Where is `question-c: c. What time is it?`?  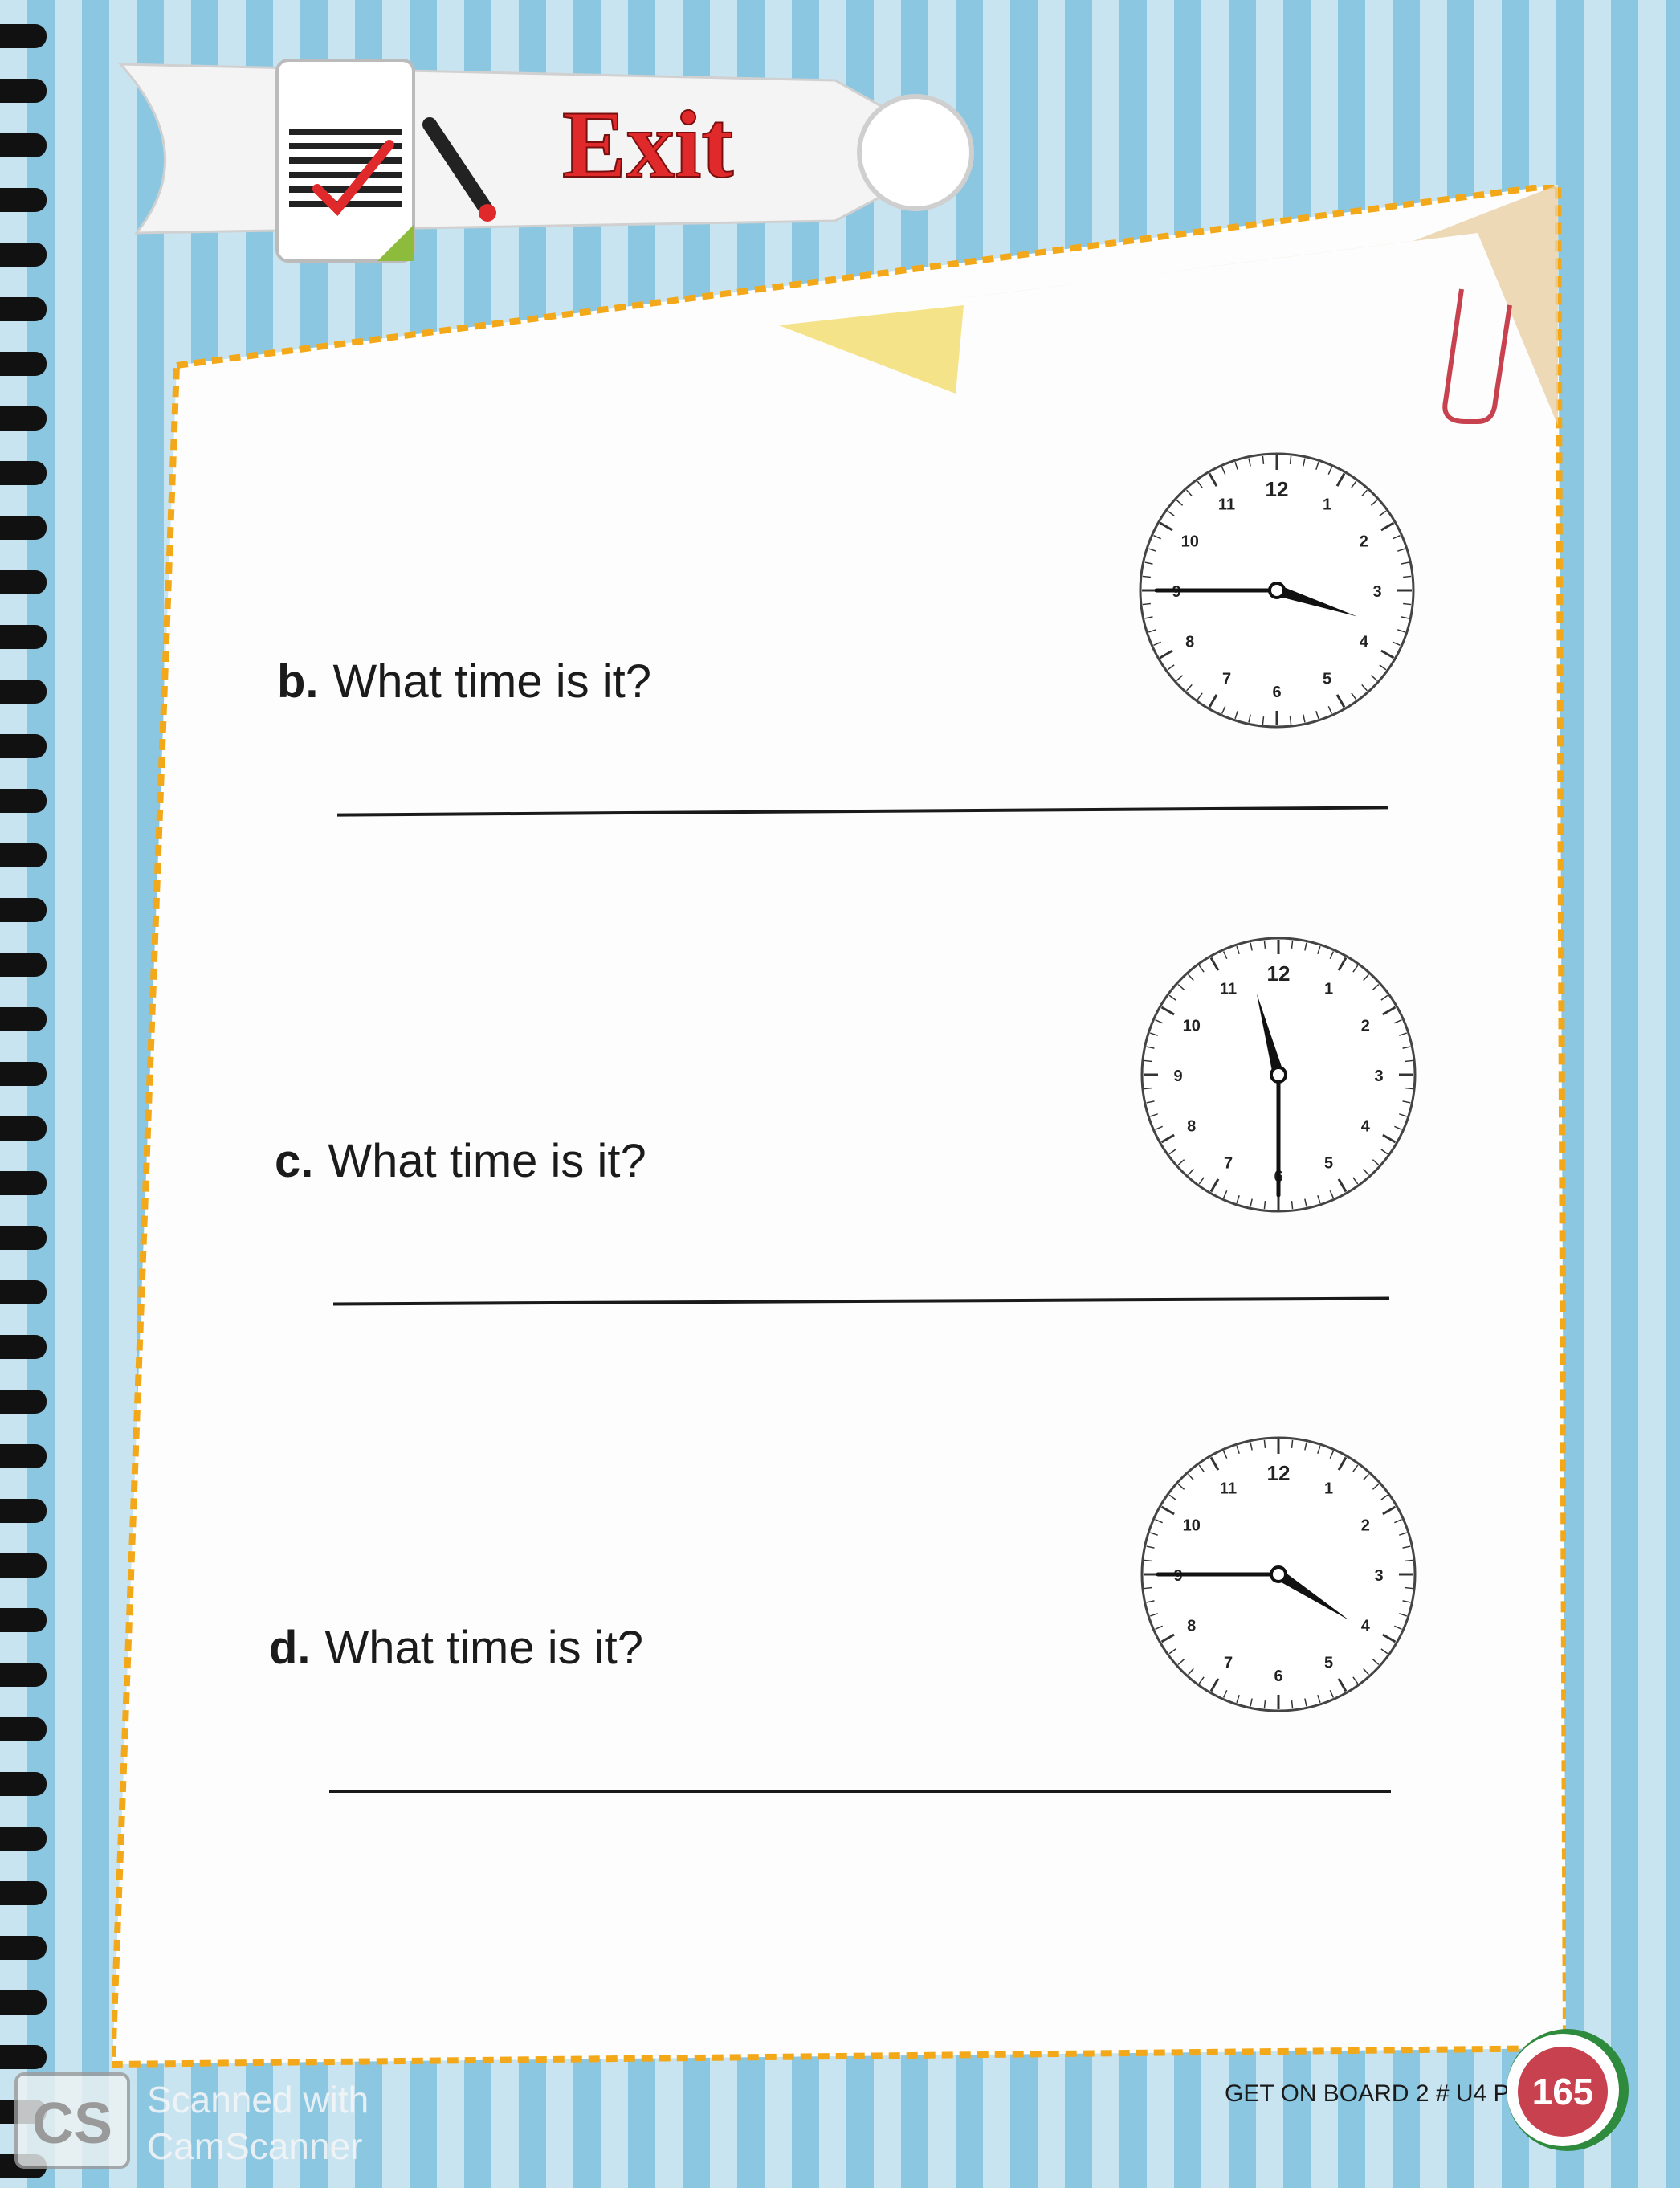 question-c: c. What time is it? is located at coordinates (460, 1161).